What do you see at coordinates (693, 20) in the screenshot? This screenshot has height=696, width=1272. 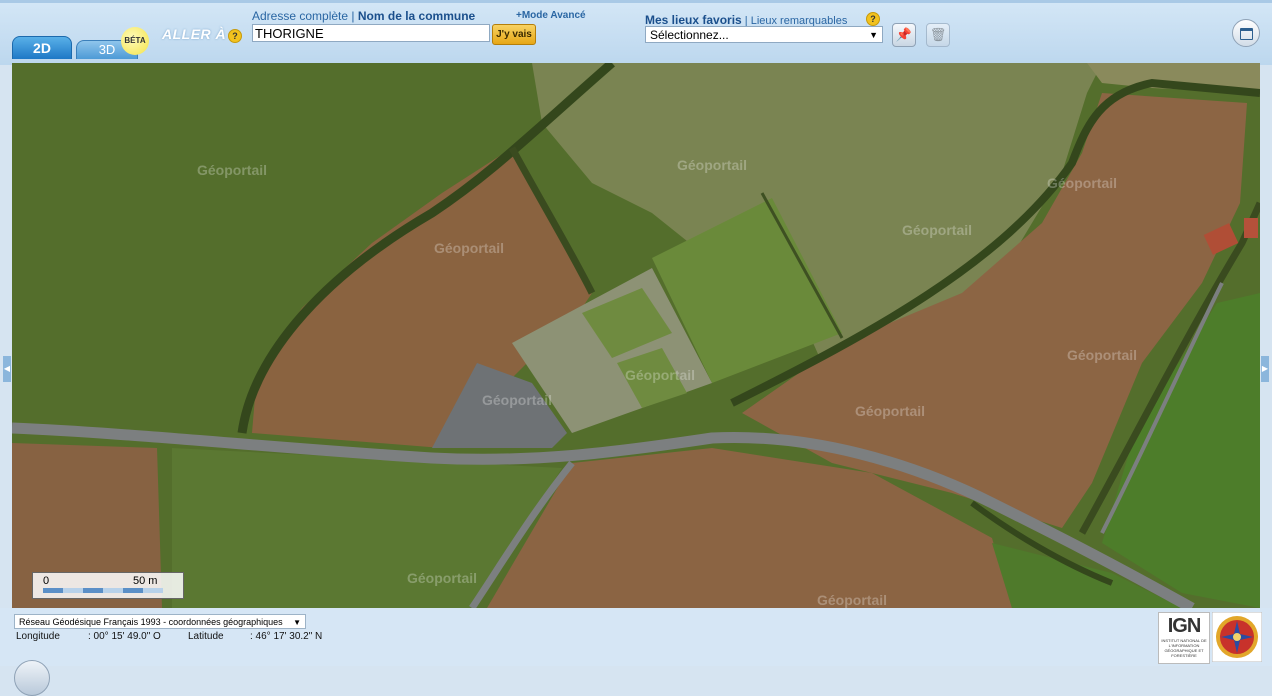 I see `link-favorites: Mes lieux favoris` at bounding box center [693, 20].